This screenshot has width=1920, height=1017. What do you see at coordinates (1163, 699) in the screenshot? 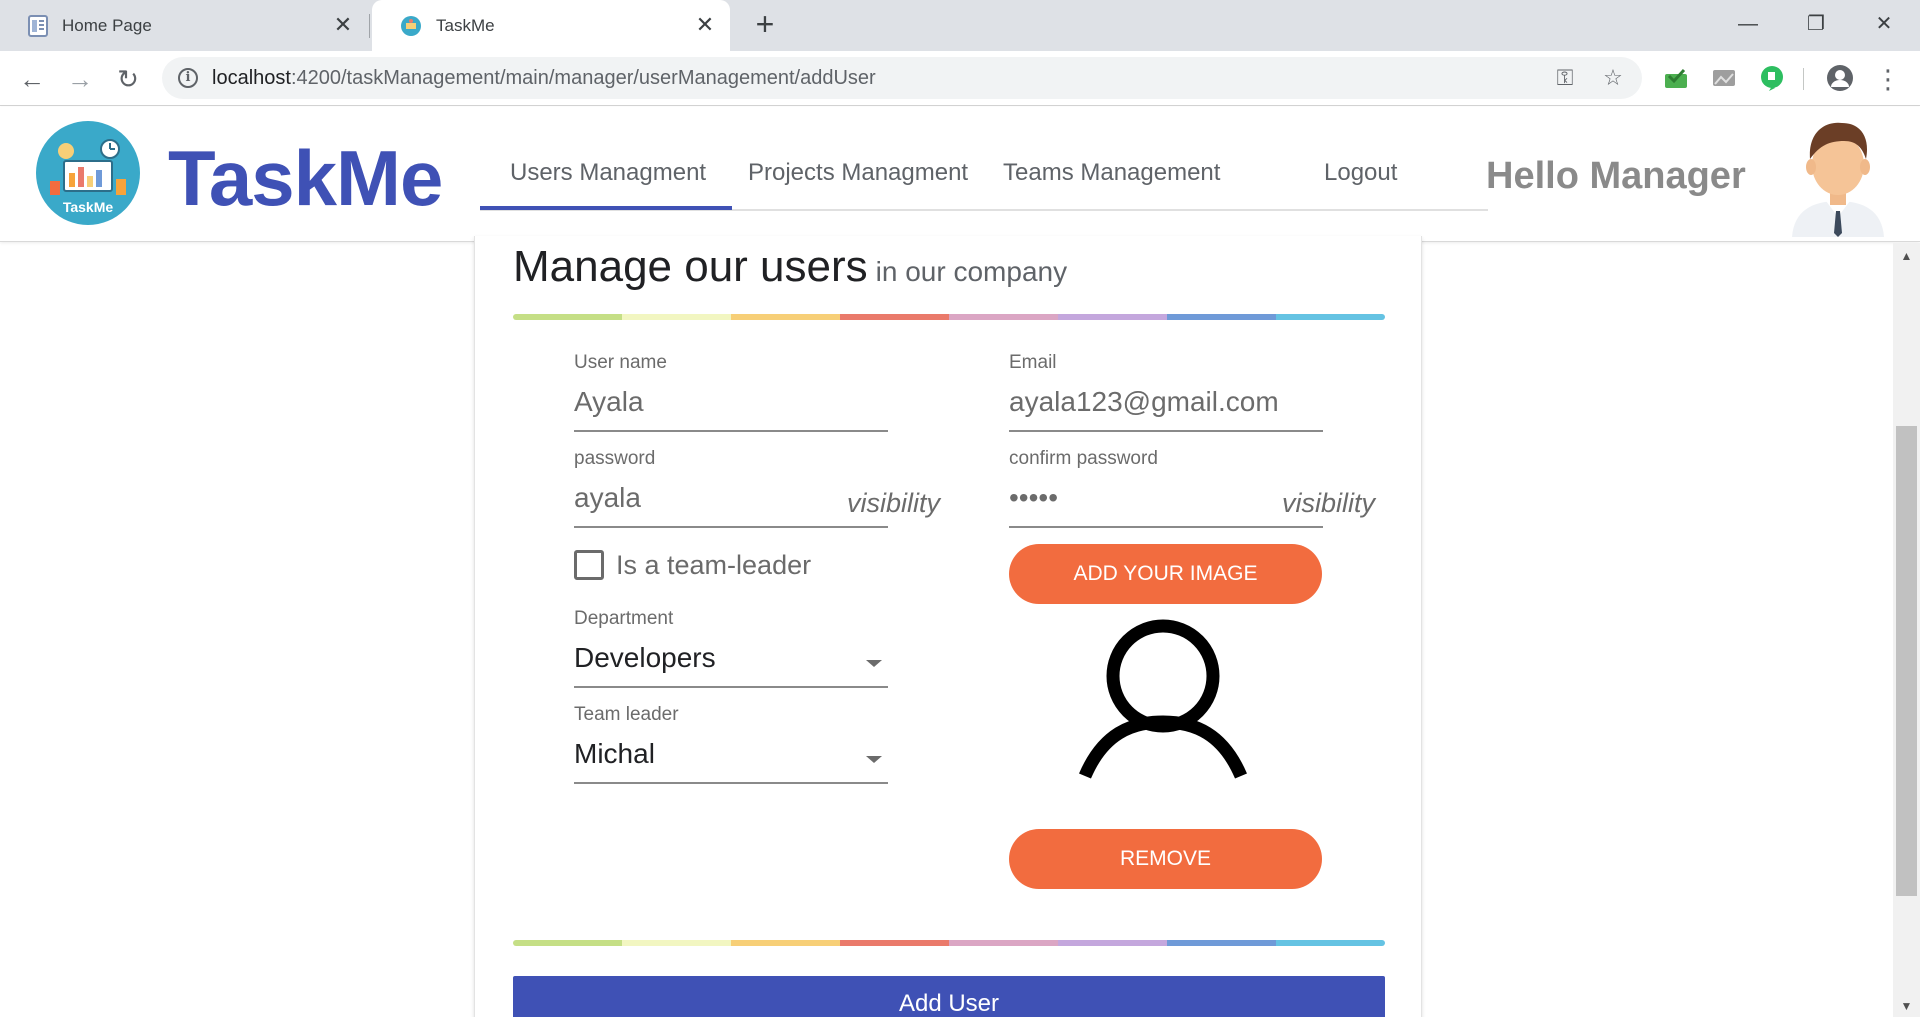
I see `user-placeholder-icon` at bounding box center [1163, 699].